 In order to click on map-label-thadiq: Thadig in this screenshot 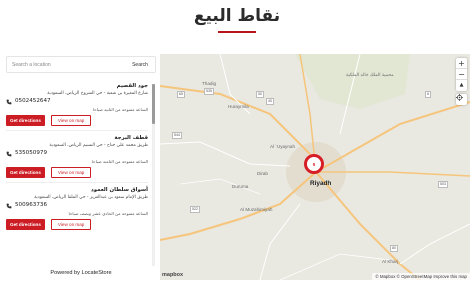, I will do `click(209, 83)`.